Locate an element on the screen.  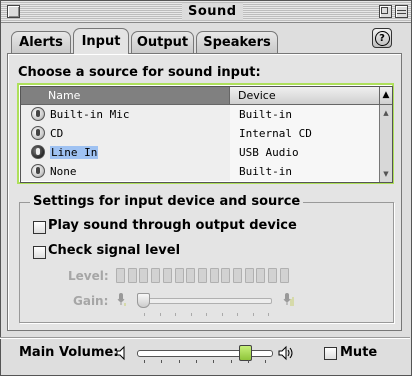
help-button: ? is located at coordinates (382, 38).